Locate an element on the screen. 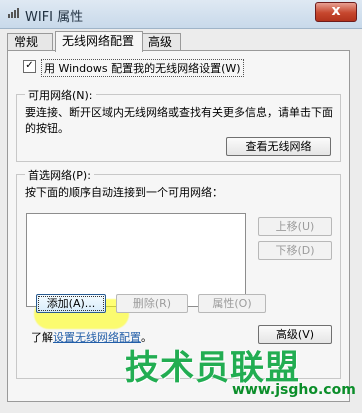  network-icon is located at coordinates (13, 13).